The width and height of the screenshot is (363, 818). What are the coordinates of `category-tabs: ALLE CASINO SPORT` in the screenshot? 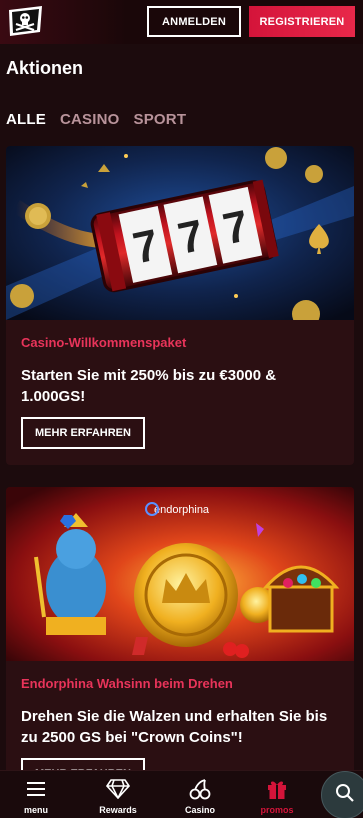 It's located at (96, 119).